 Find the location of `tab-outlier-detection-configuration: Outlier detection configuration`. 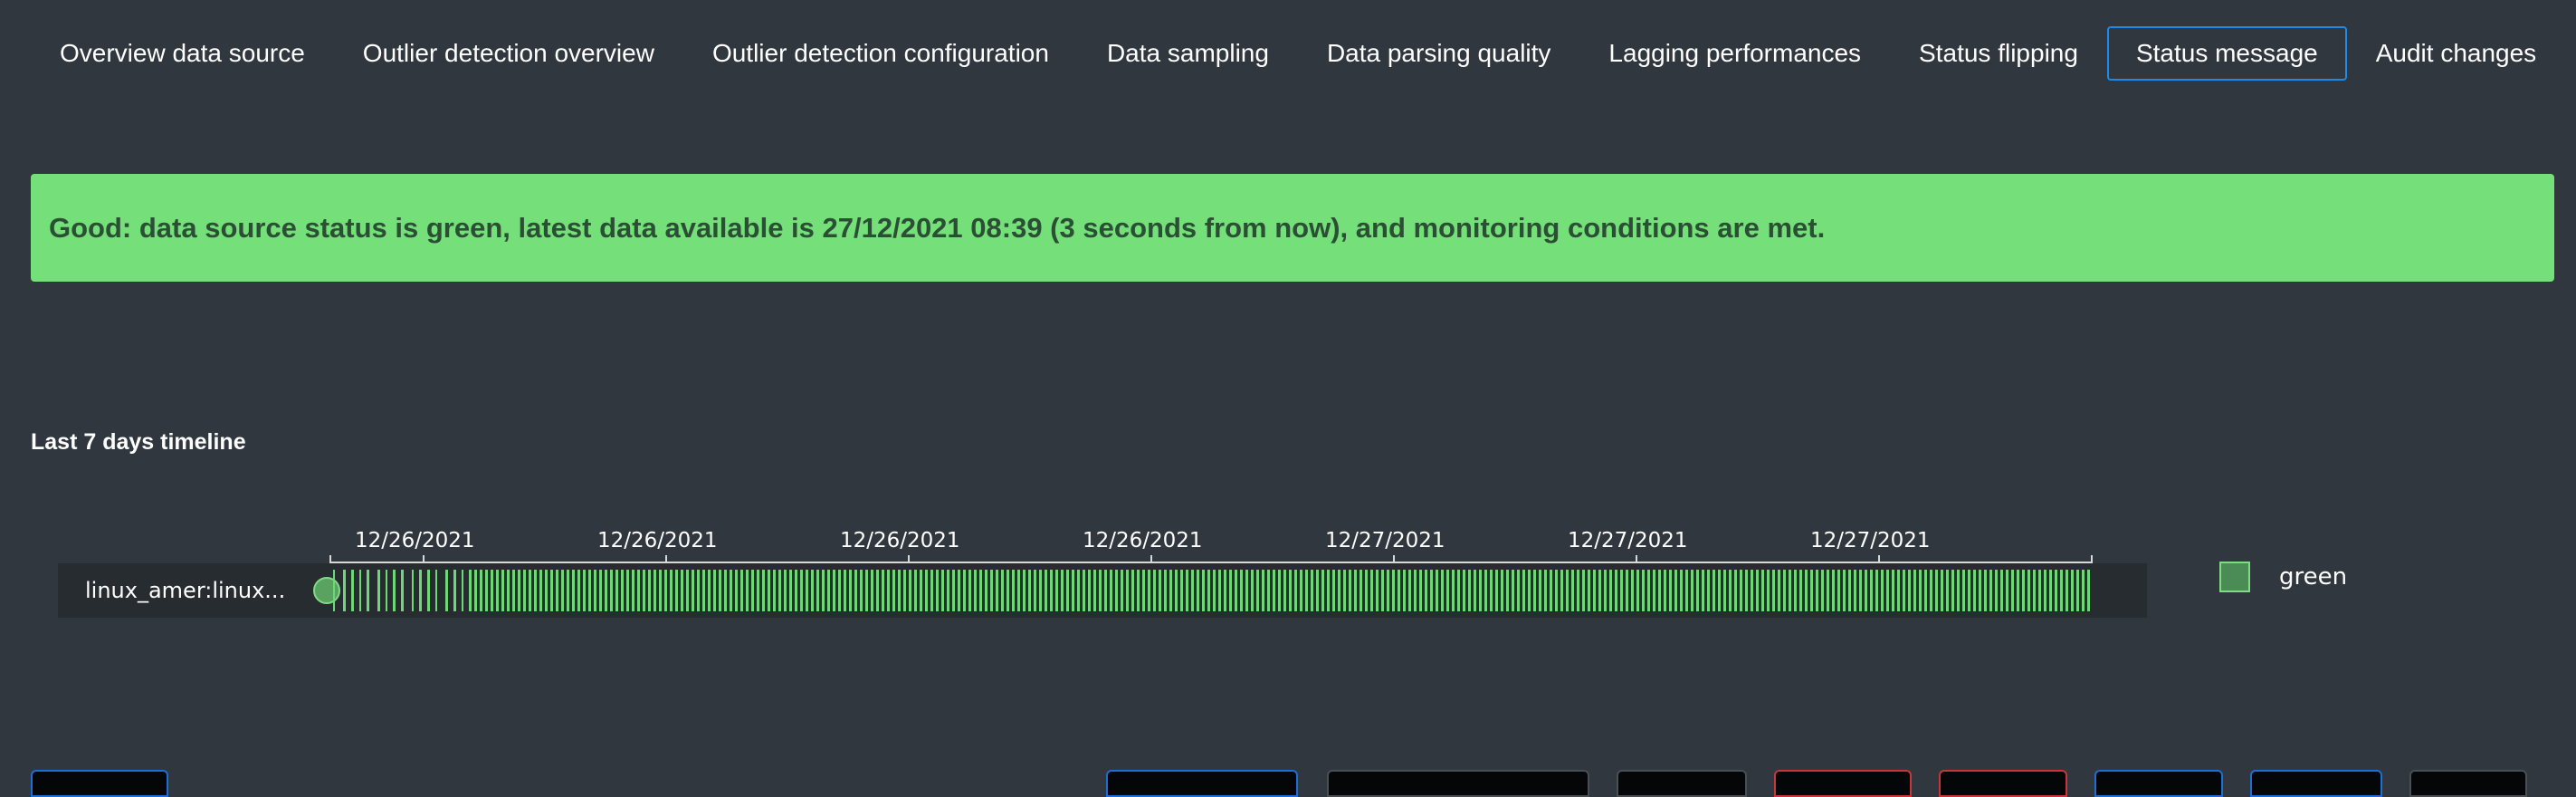

tab-outlier-detection-configuration: Outlier detection configuration is located at coordinates (880, 53).